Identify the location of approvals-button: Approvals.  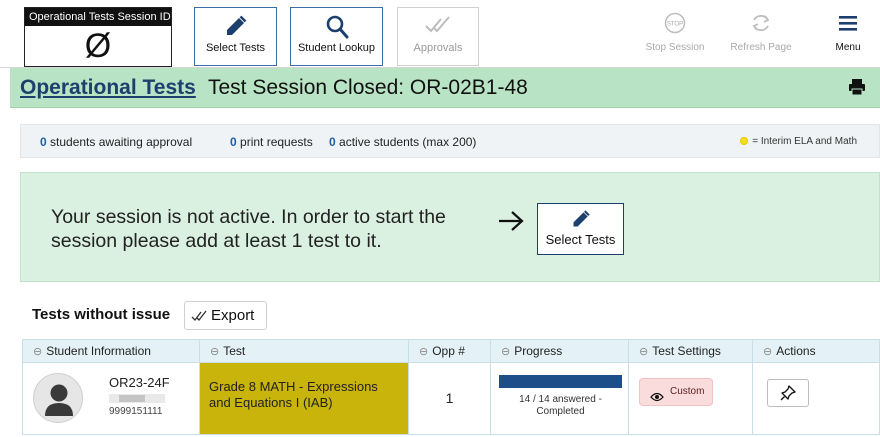
(438, 36).